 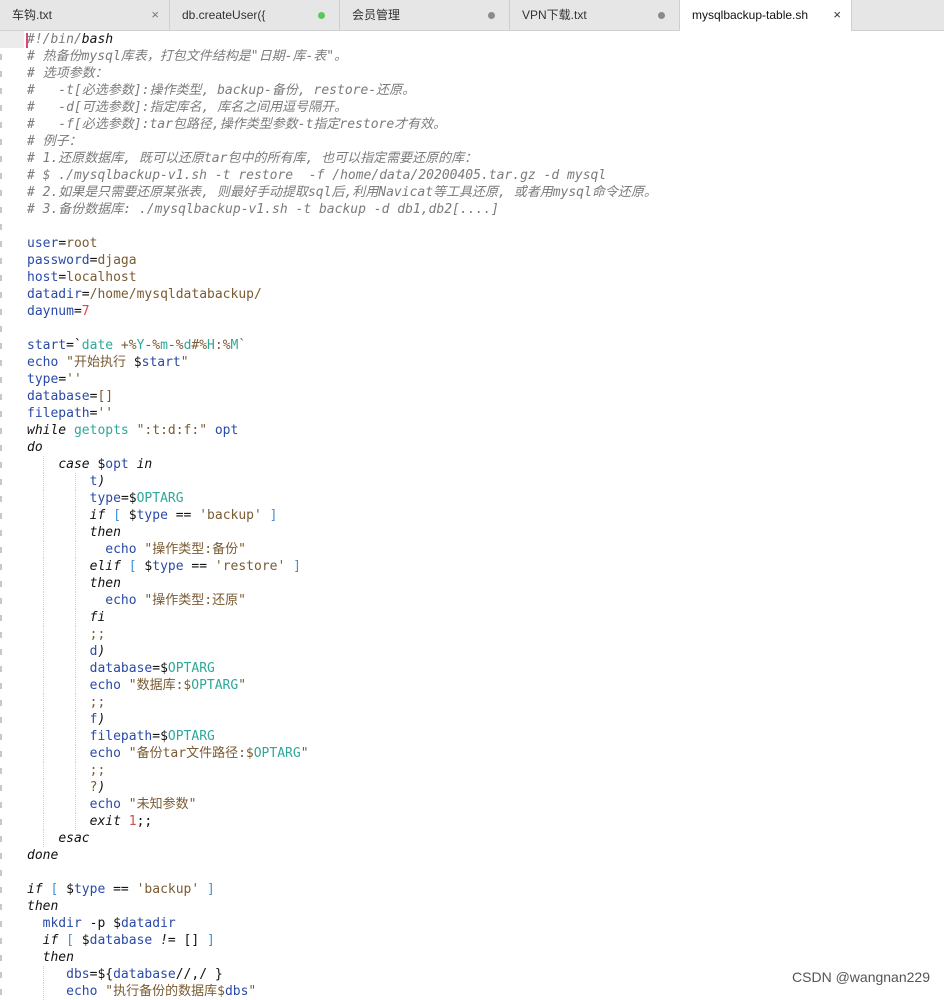 What do you see at coordinates (342, 243) in the screenshot?
I see `code-line: user=root` at bounding box center [342, 243].